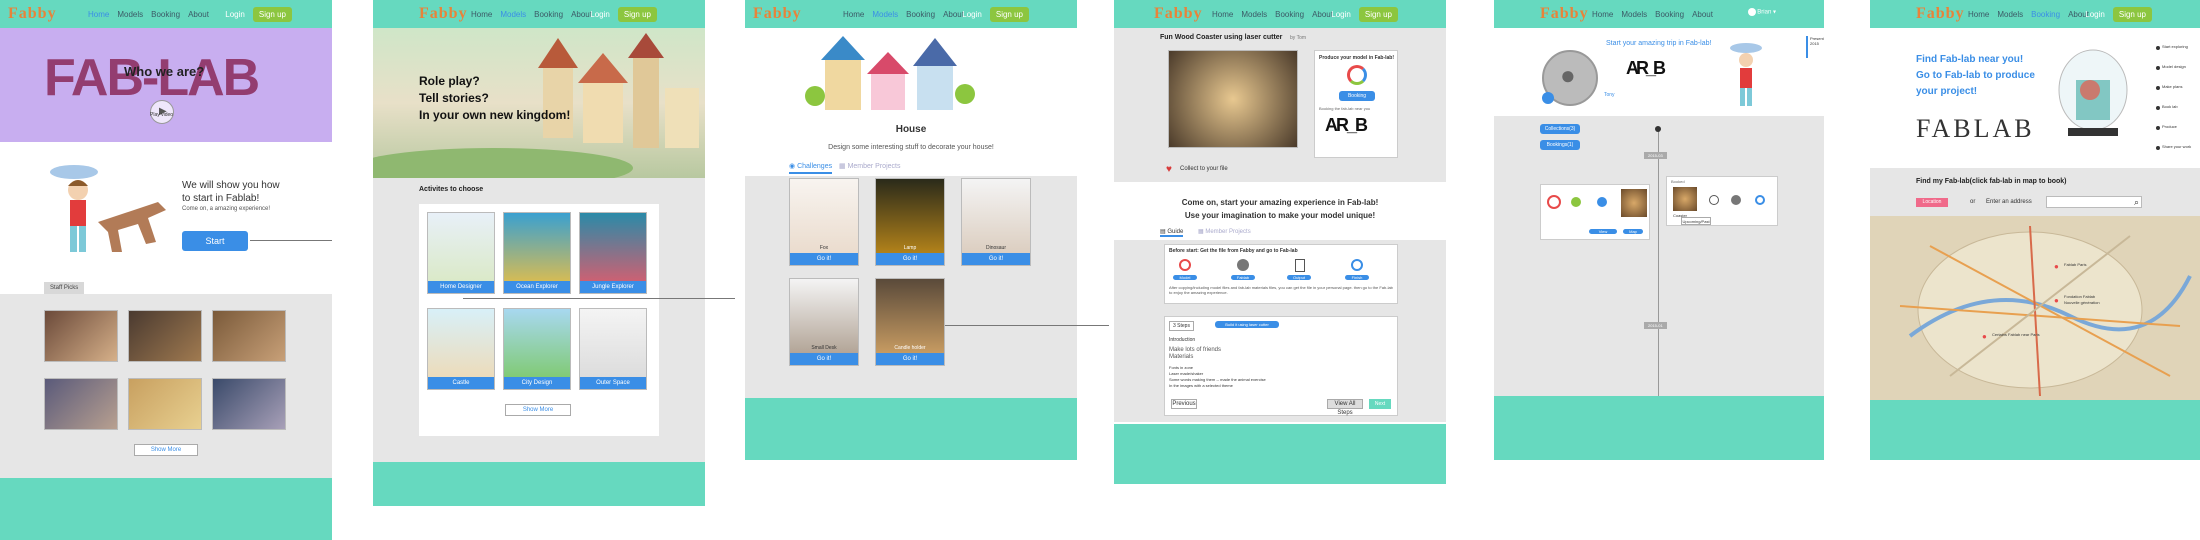 Image resolution: width=2200 pixels, height=540 pixels. Describe the element at coordinates (166, 85) in the screenshot. I see `hero-banner: FAB-LAB Who we are? ▶ Play video` at that location.